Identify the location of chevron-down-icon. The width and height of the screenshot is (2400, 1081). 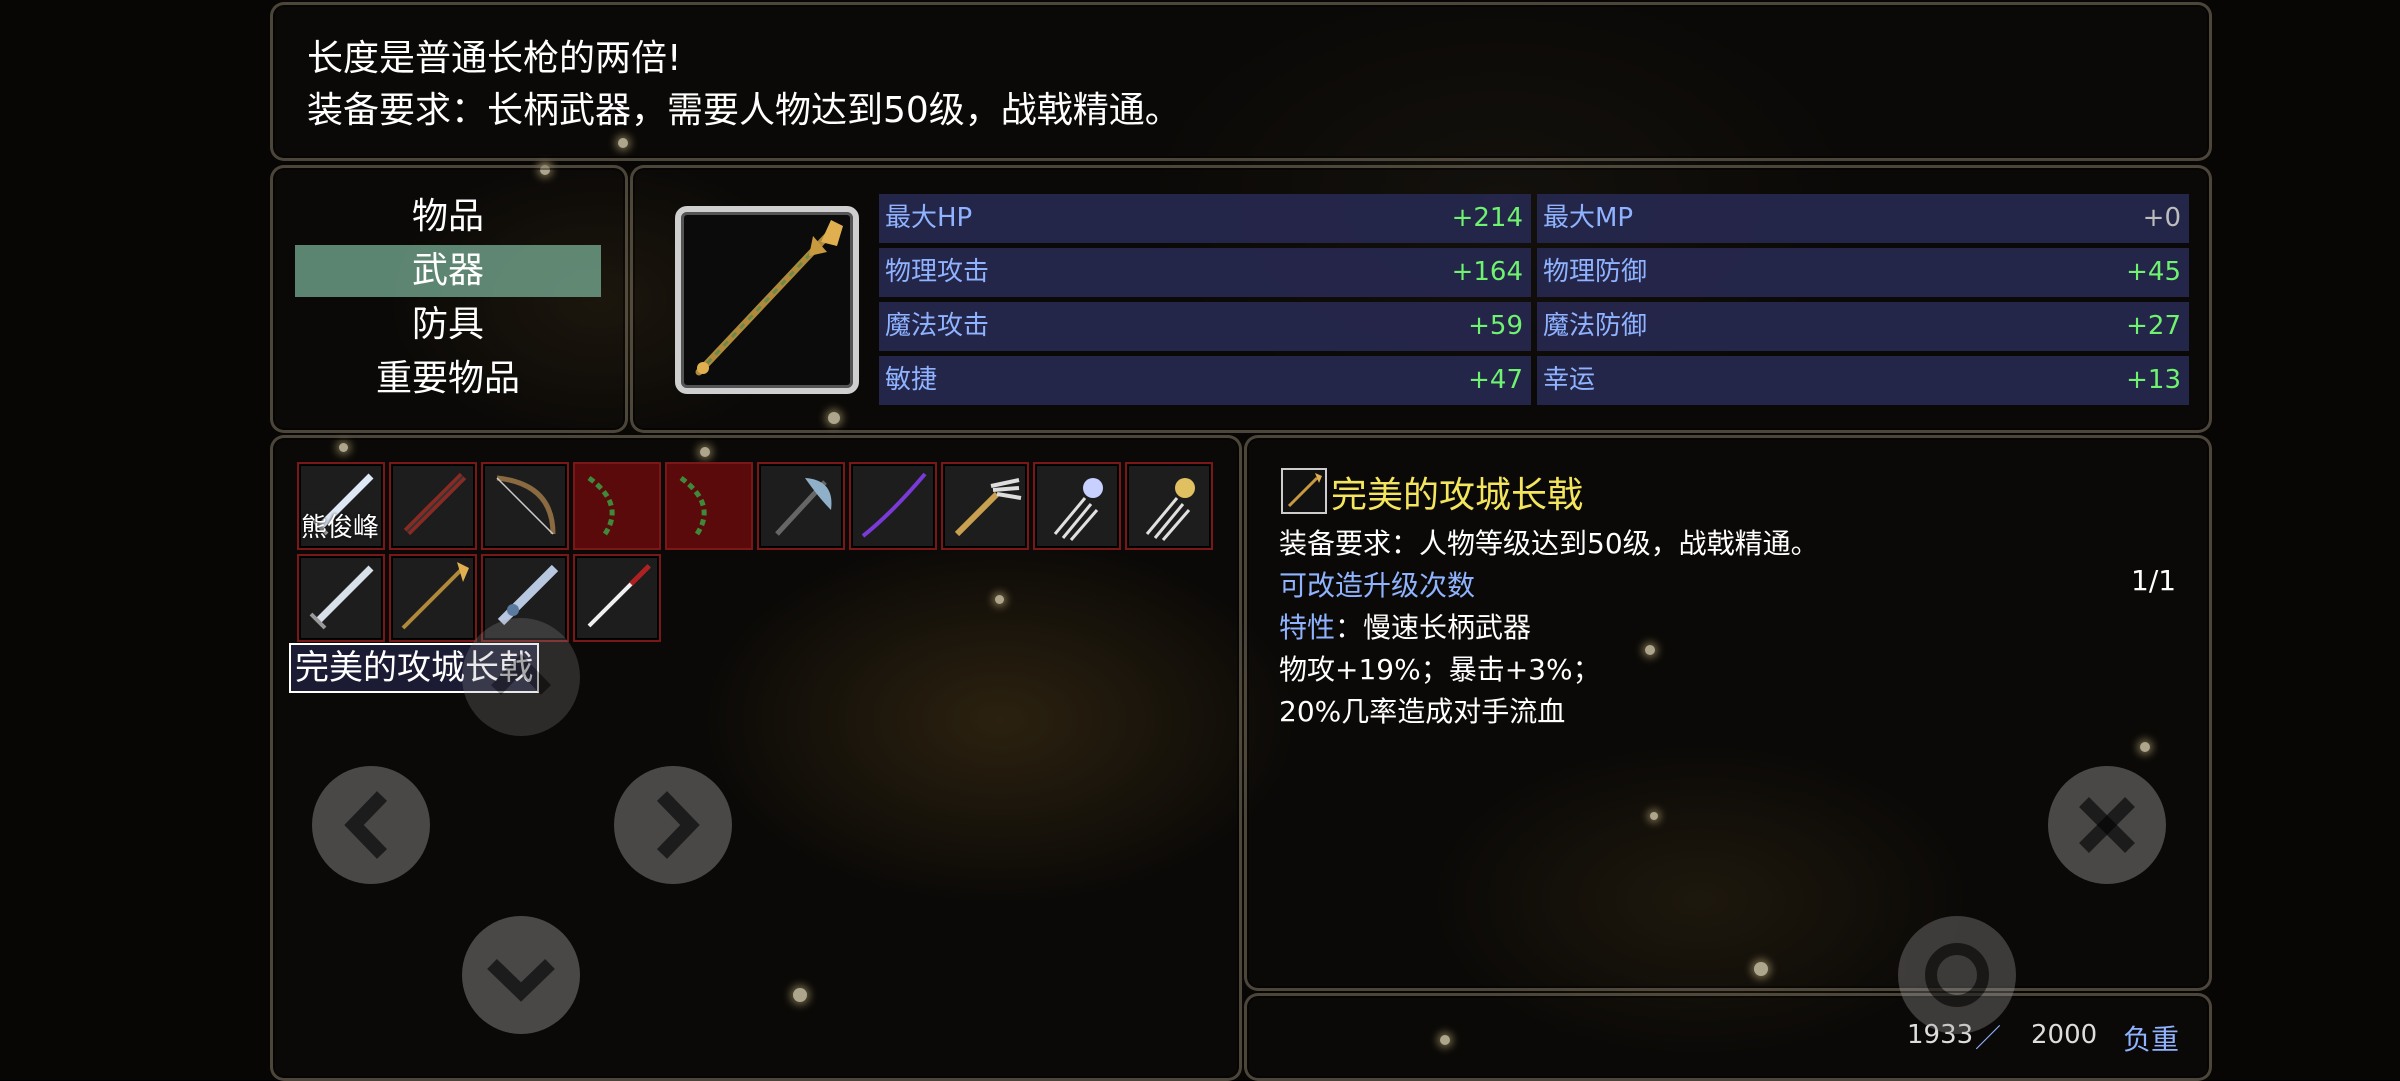
(521, 980).